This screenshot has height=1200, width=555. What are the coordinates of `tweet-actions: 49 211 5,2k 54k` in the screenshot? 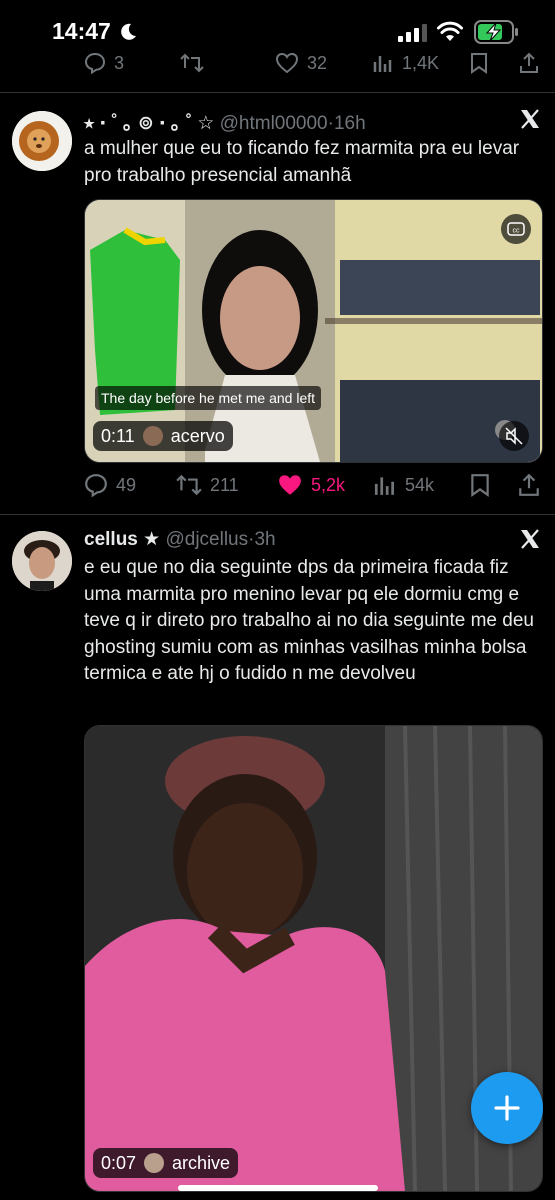 It's located at (312, 488).